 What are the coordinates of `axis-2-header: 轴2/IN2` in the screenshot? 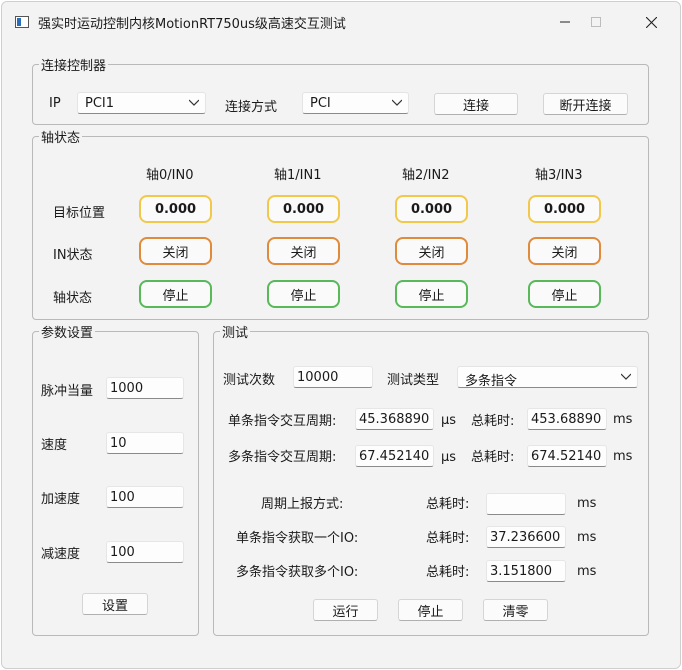 It's located at (426, 175).